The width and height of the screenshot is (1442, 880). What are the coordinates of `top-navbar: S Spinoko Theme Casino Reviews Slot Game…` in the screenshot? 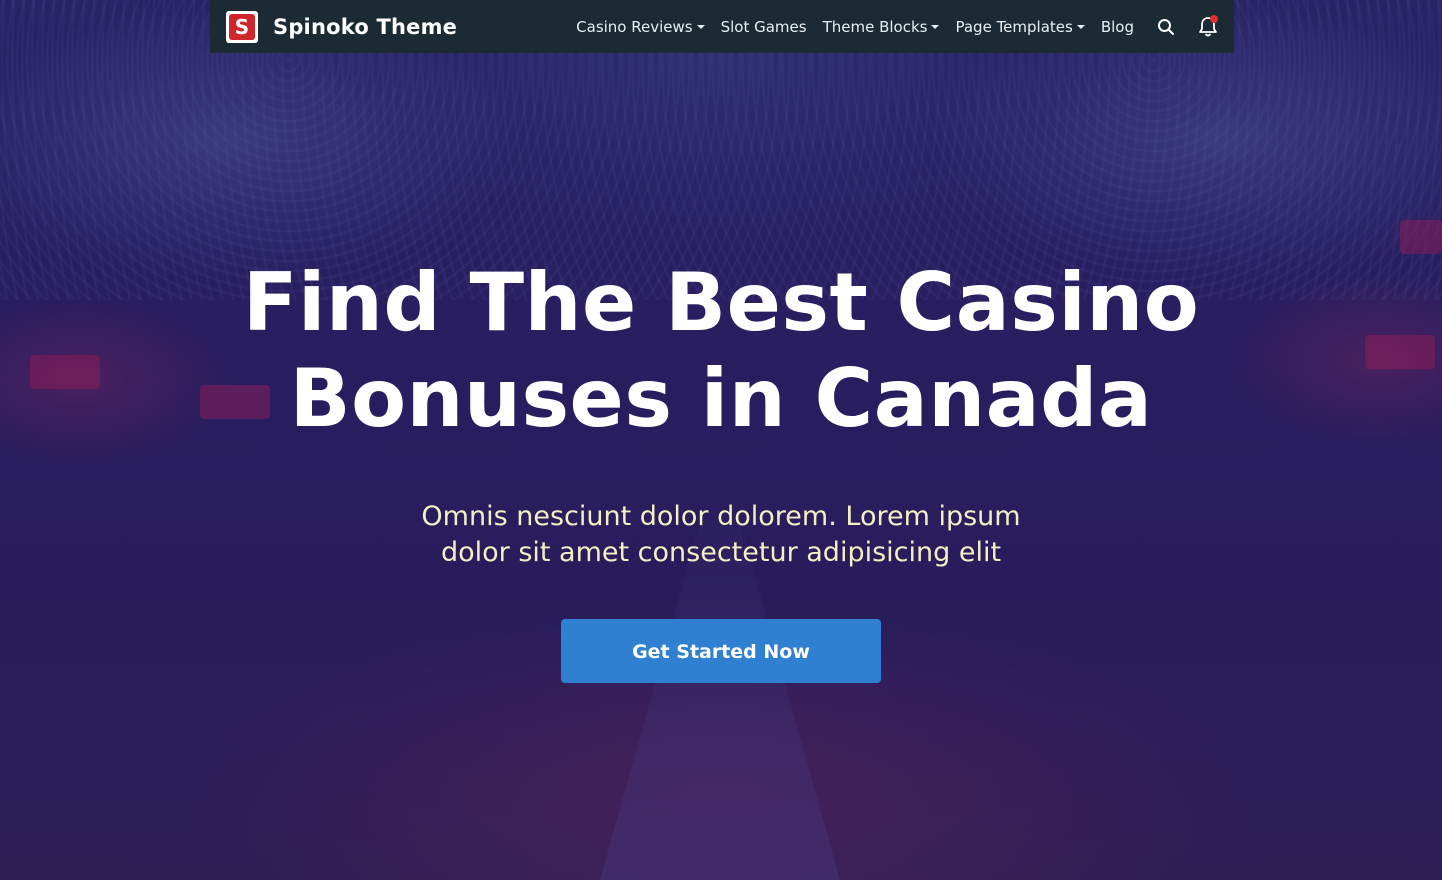 It's located at (722, 26).